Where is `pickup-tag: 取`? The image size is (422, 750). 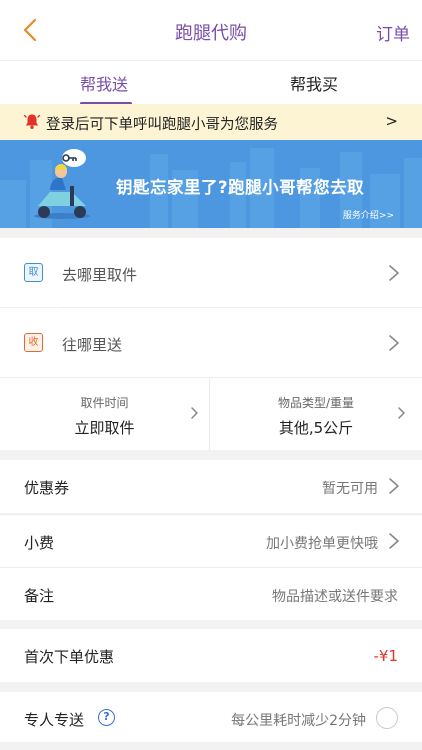
pickup-tag: 取 is located at coordinates (33, 272).